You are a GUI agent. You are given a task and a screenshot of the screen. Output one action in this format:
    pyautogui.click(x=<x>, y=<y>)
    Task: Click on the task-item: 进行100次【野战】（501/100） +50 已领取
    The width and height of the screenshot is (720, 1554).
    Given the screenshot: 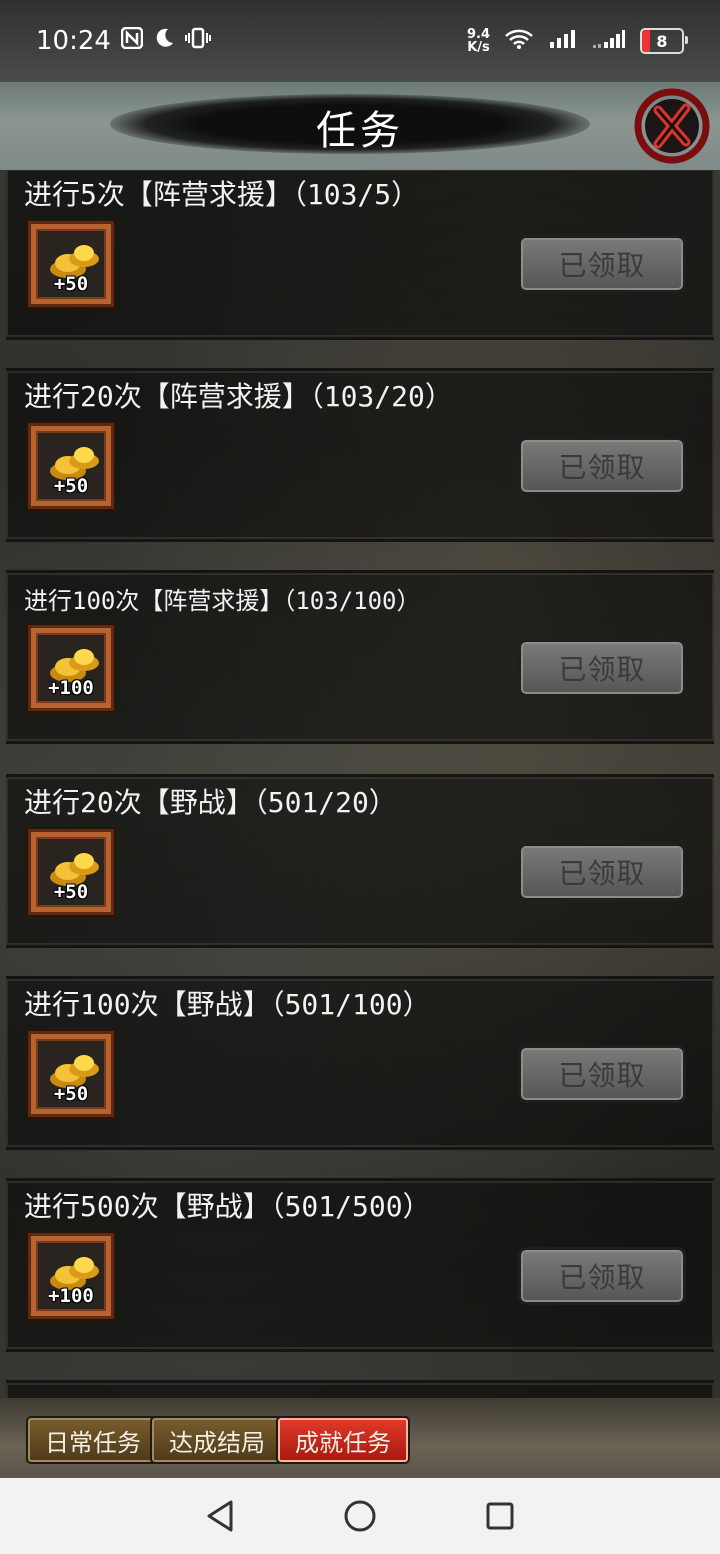 What is the action you would take?
    pyautogui.click(x=360, y=1063)
    